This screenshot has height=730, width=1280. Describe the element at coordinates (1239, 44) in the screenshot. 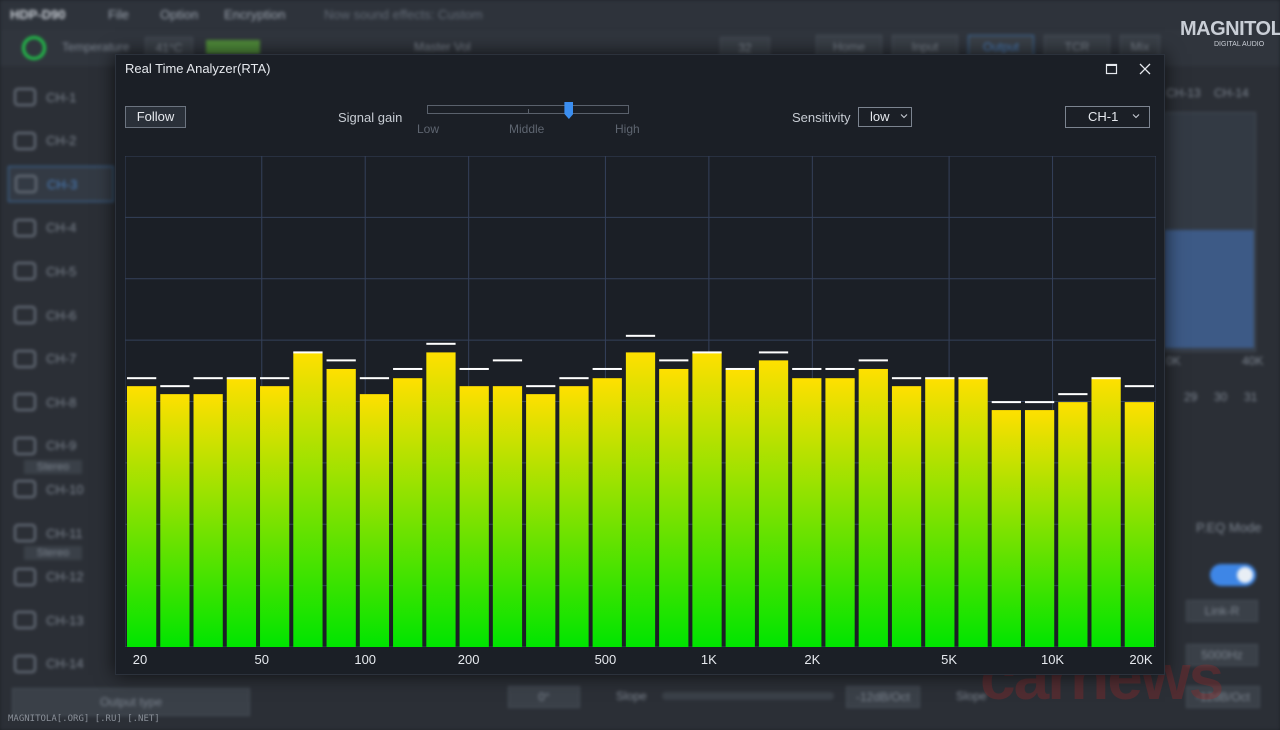

I see `logo-subtitle: DIGITAL AUDIO` at that location.